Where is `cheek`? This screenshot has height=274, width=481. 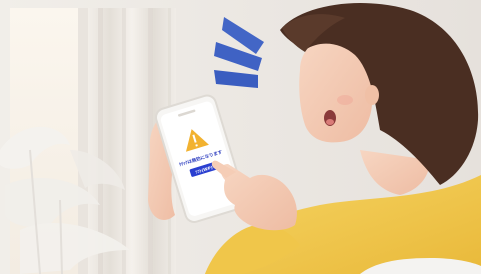 cheek is located at coordinates (345, 100).